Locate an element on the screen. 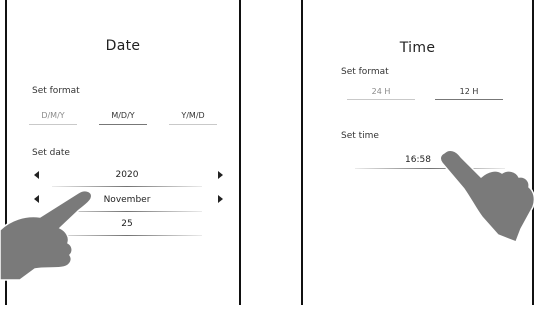 Image resolution: width=537 pixels, height=311 pixels. format-option-mdy: M/D/Y is located at coordinates (123, 115).